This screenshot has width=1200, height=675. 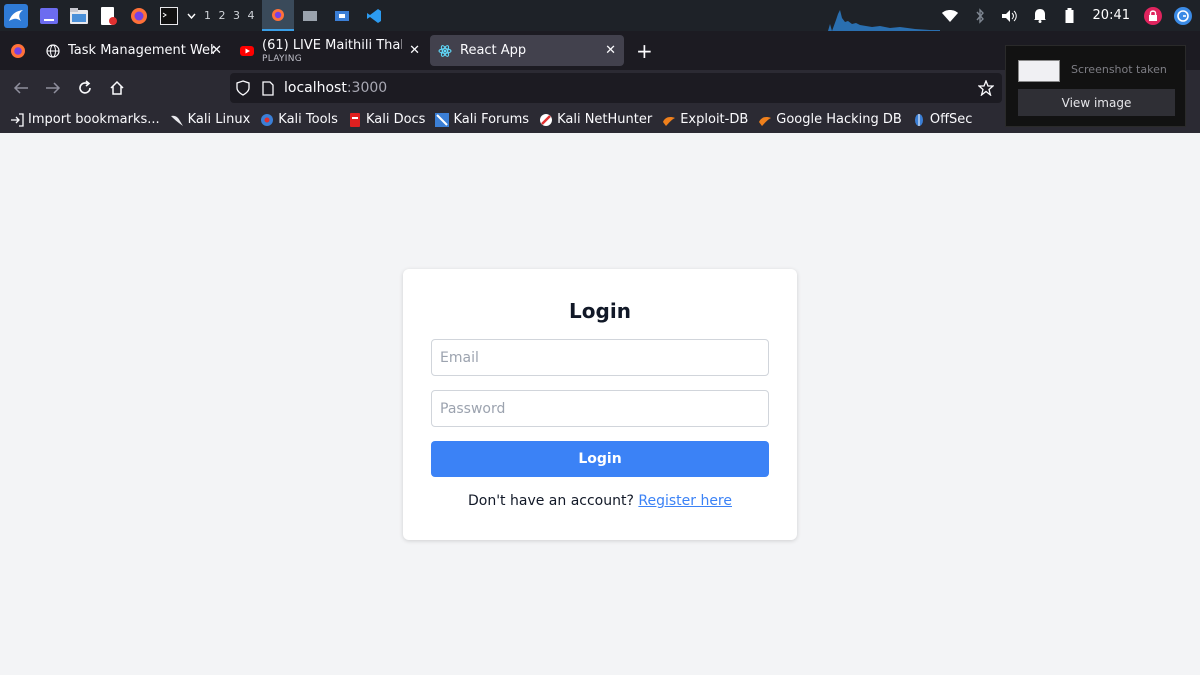 What do you see at coordinates (191, 16) in the screenshot?
I see `chevron-down-icon` at bounding box center [191, 16].